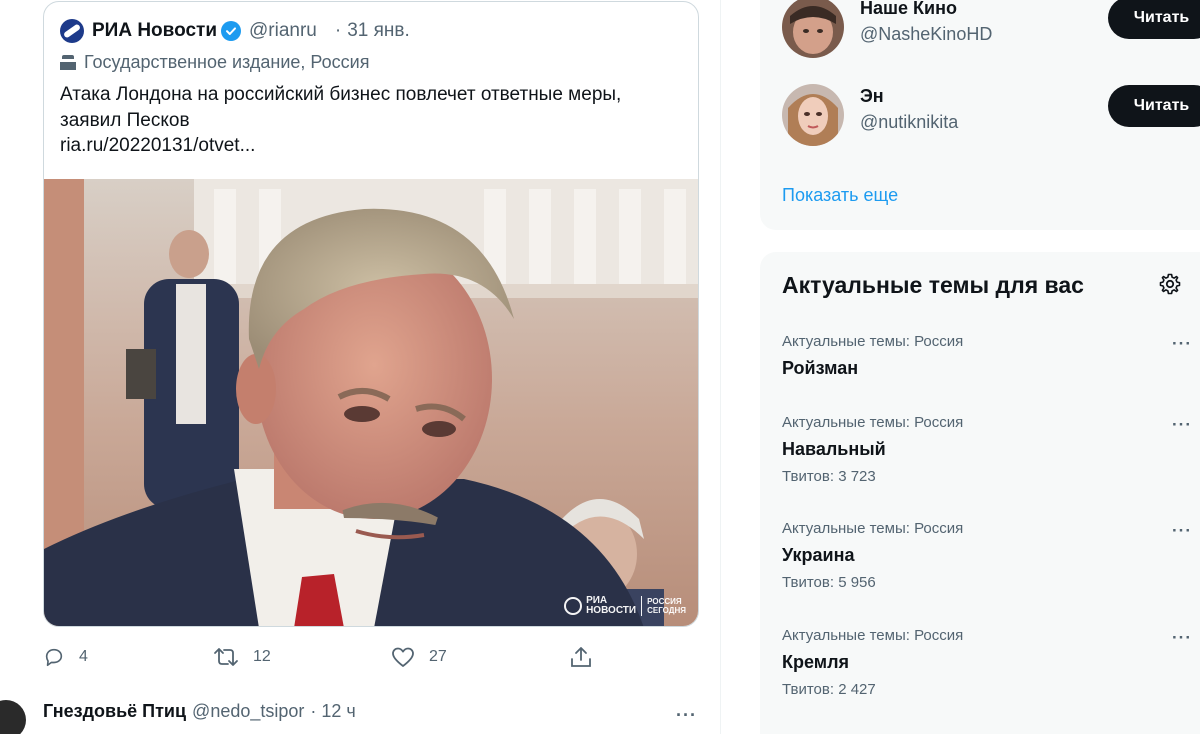 The height and width of the screenshot is (734, 1200). What do you see at coordinates (926, 34) in the screenshot?
I see `user-handle: @NasheKinoHD` at bounding box center [926, 34].